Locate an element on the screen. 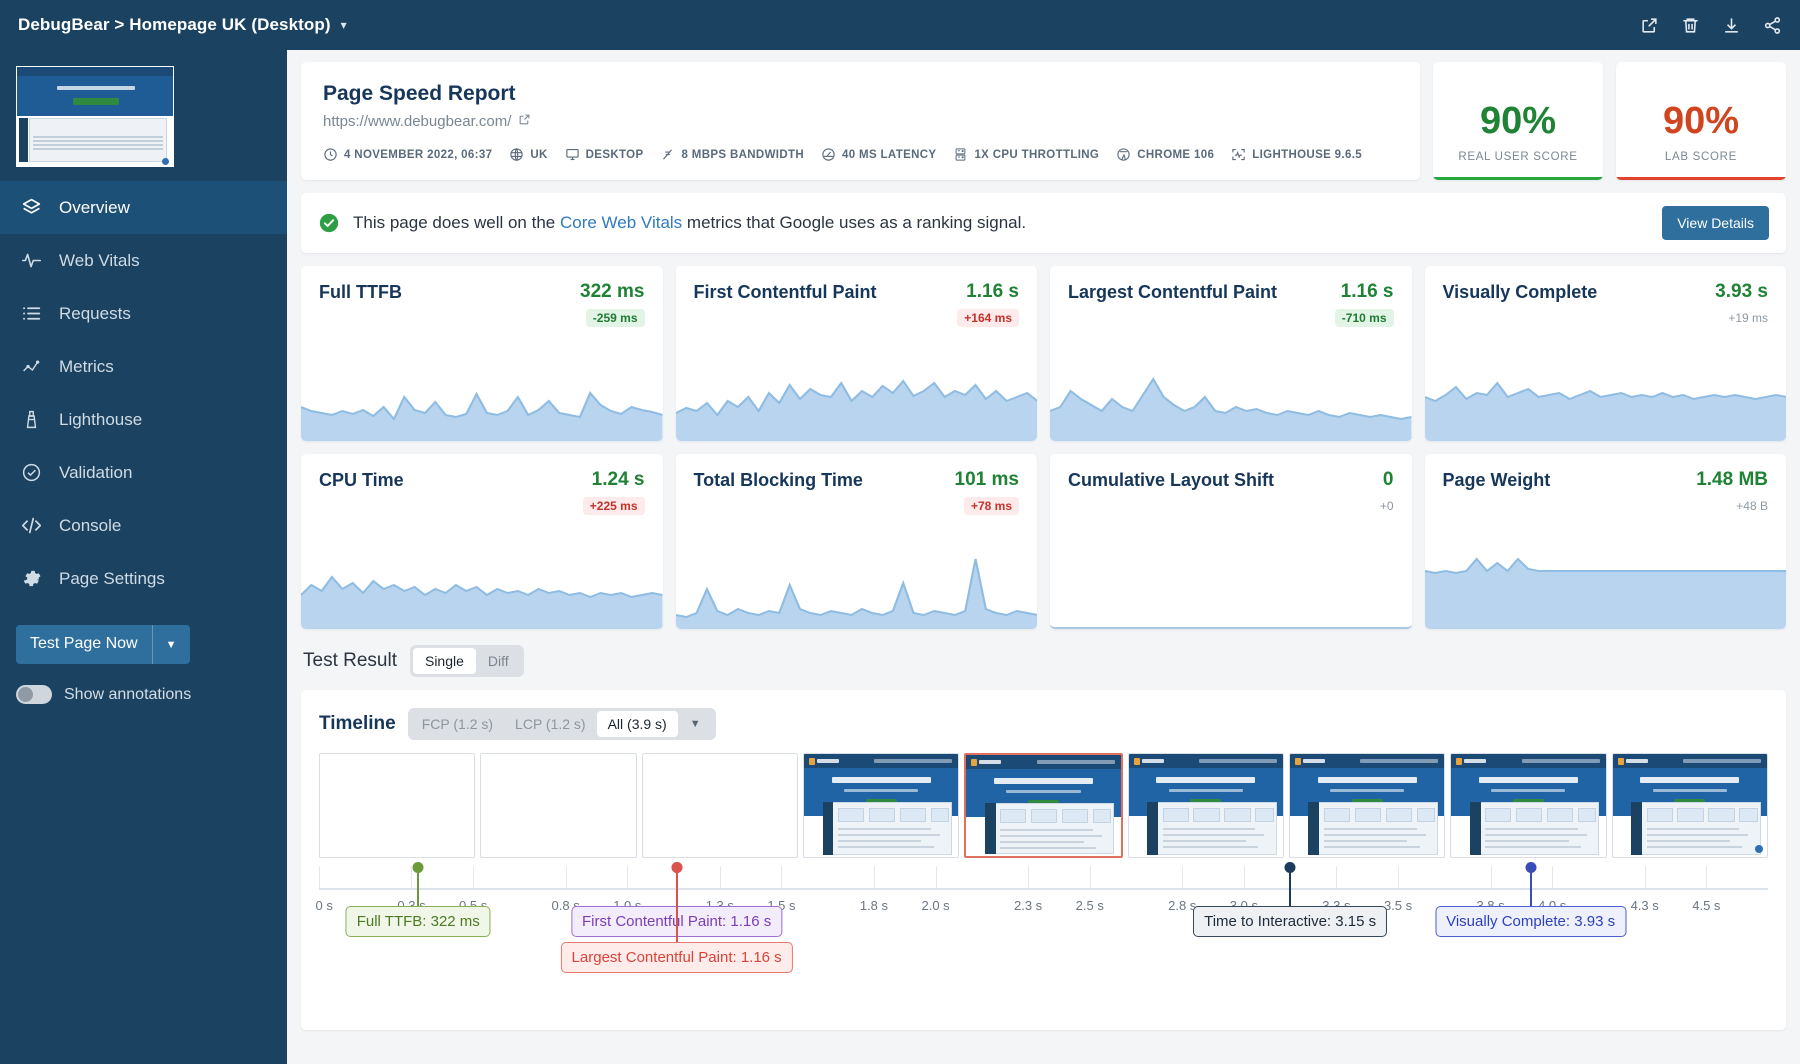 Image resolution: width=1800 pixels, height=1064 pixels. timeline-option-lcp: LCP (1.2 s) is located at coordinates (550, 724).